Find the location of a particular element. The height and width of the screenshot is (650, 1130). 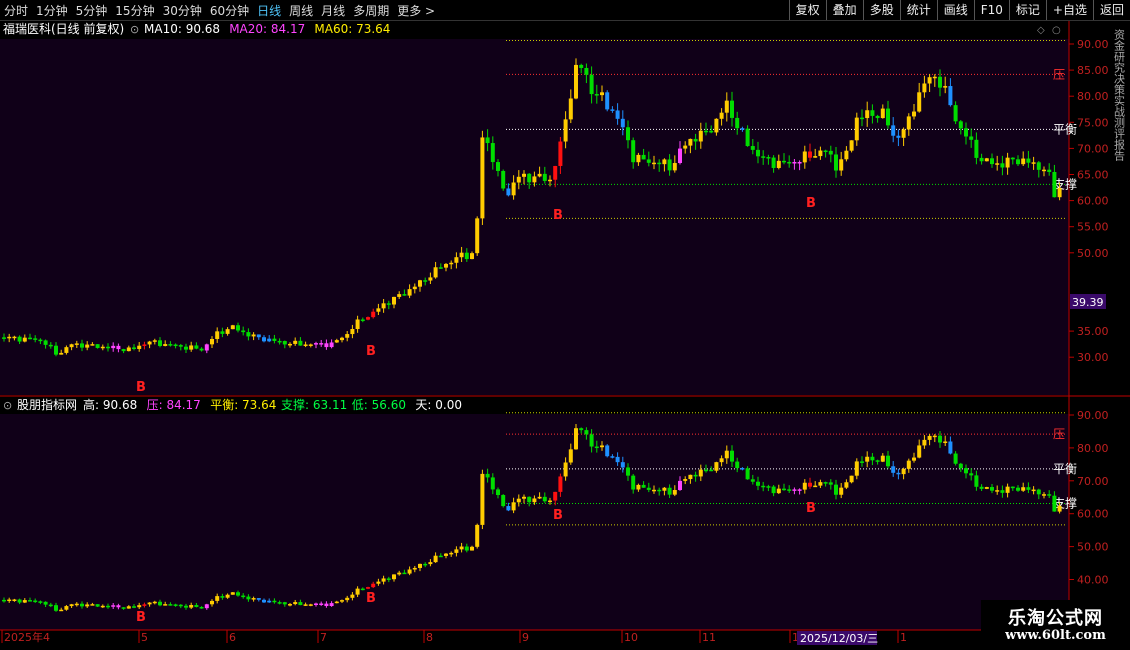

tool-button-7: +自选 is located at coordinates (1069, 10).